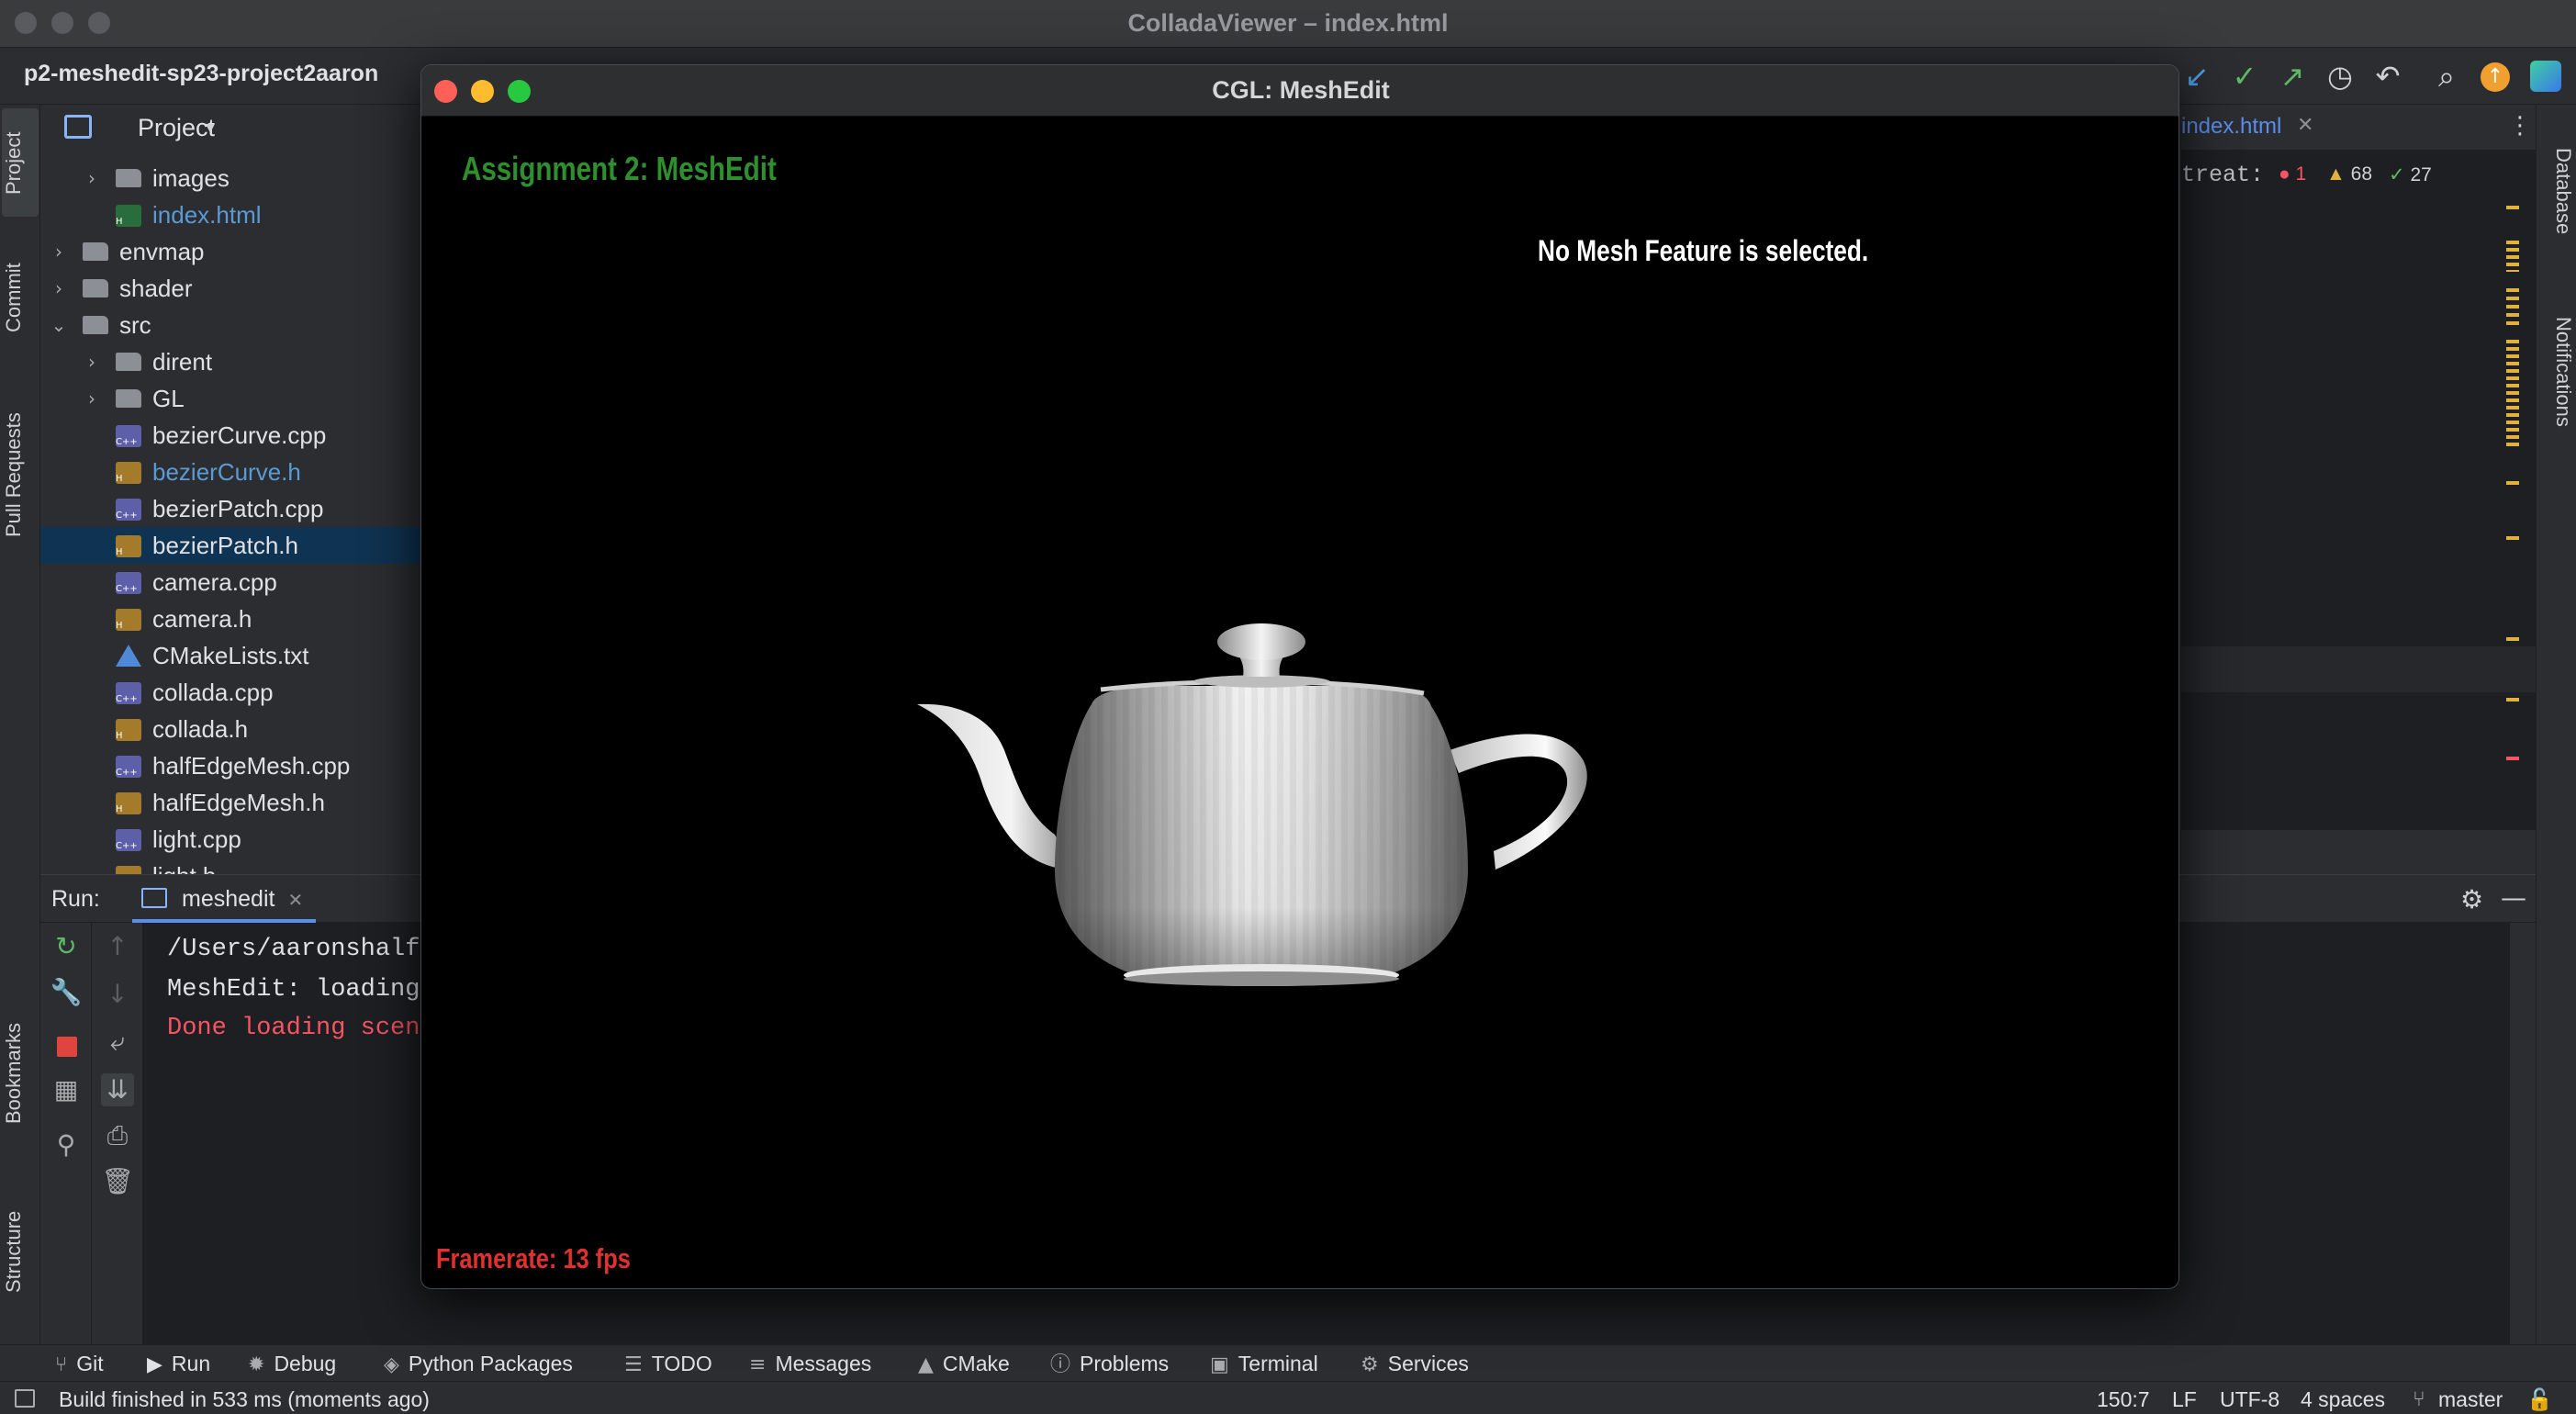 This screenshot has height=1414, width=2576. What do you see at coordinates (67, 1047) in the screenshot?
I see `stop-icon` at bounding box center [67, 1047].